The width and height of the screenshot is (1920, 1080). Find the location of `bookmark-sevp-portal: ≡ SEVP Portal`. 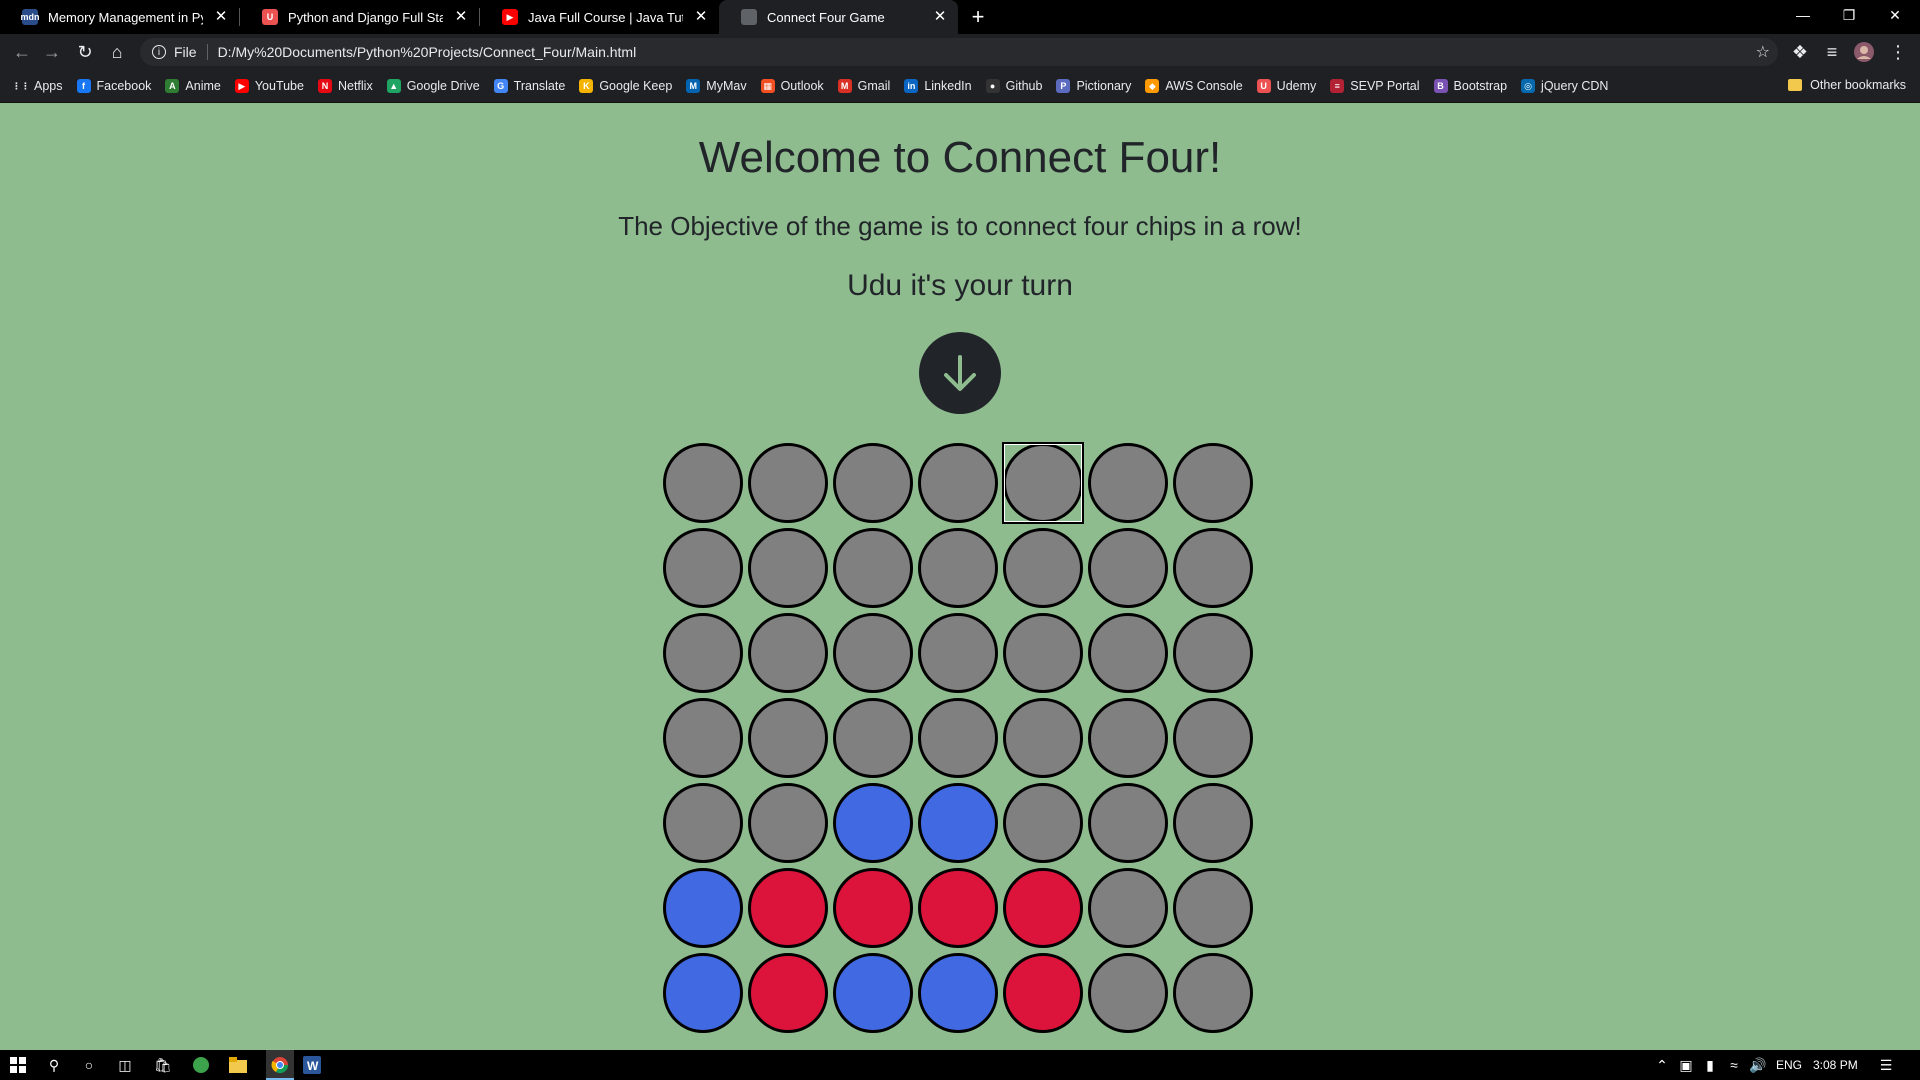

bookmark-sevp-portal: ≡ SEVP Portal is located at coordinates (1375, 86).